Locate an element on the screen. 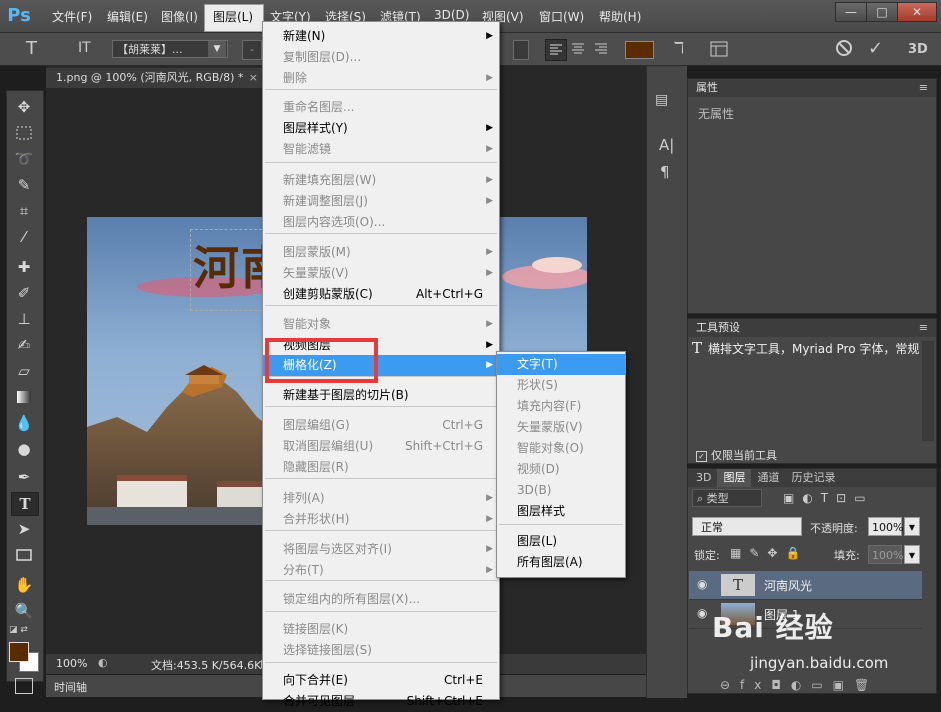 This screenshot has width=941, height=712. opacity-dropdown: ▼ is located at coordinates (912, 526).